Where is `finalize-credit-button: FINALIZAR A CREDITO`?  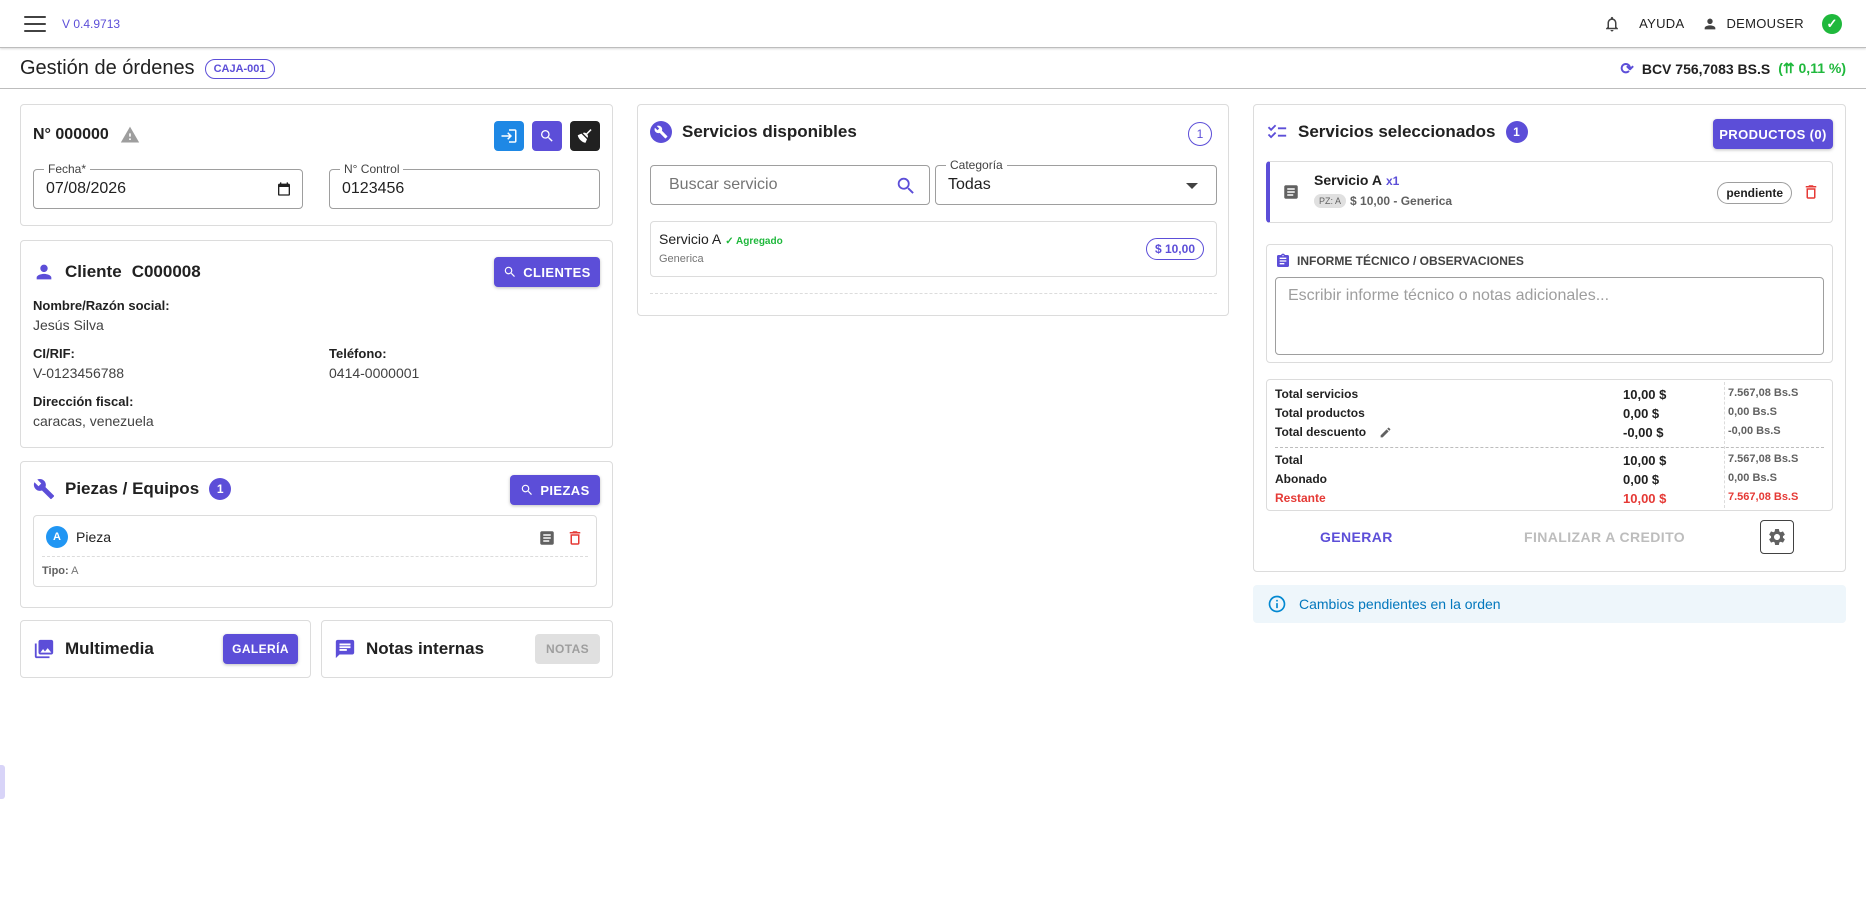
finalize-credit-button: FINALIZAR A CREDITO is located at coordinates (1604, 537).